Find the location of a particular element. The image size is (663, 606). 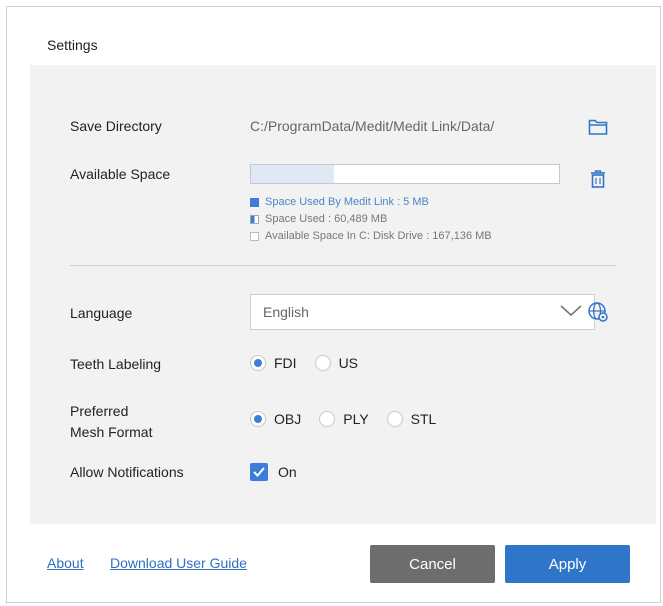

radio-us-label: US is located at coordinates (348, 363).